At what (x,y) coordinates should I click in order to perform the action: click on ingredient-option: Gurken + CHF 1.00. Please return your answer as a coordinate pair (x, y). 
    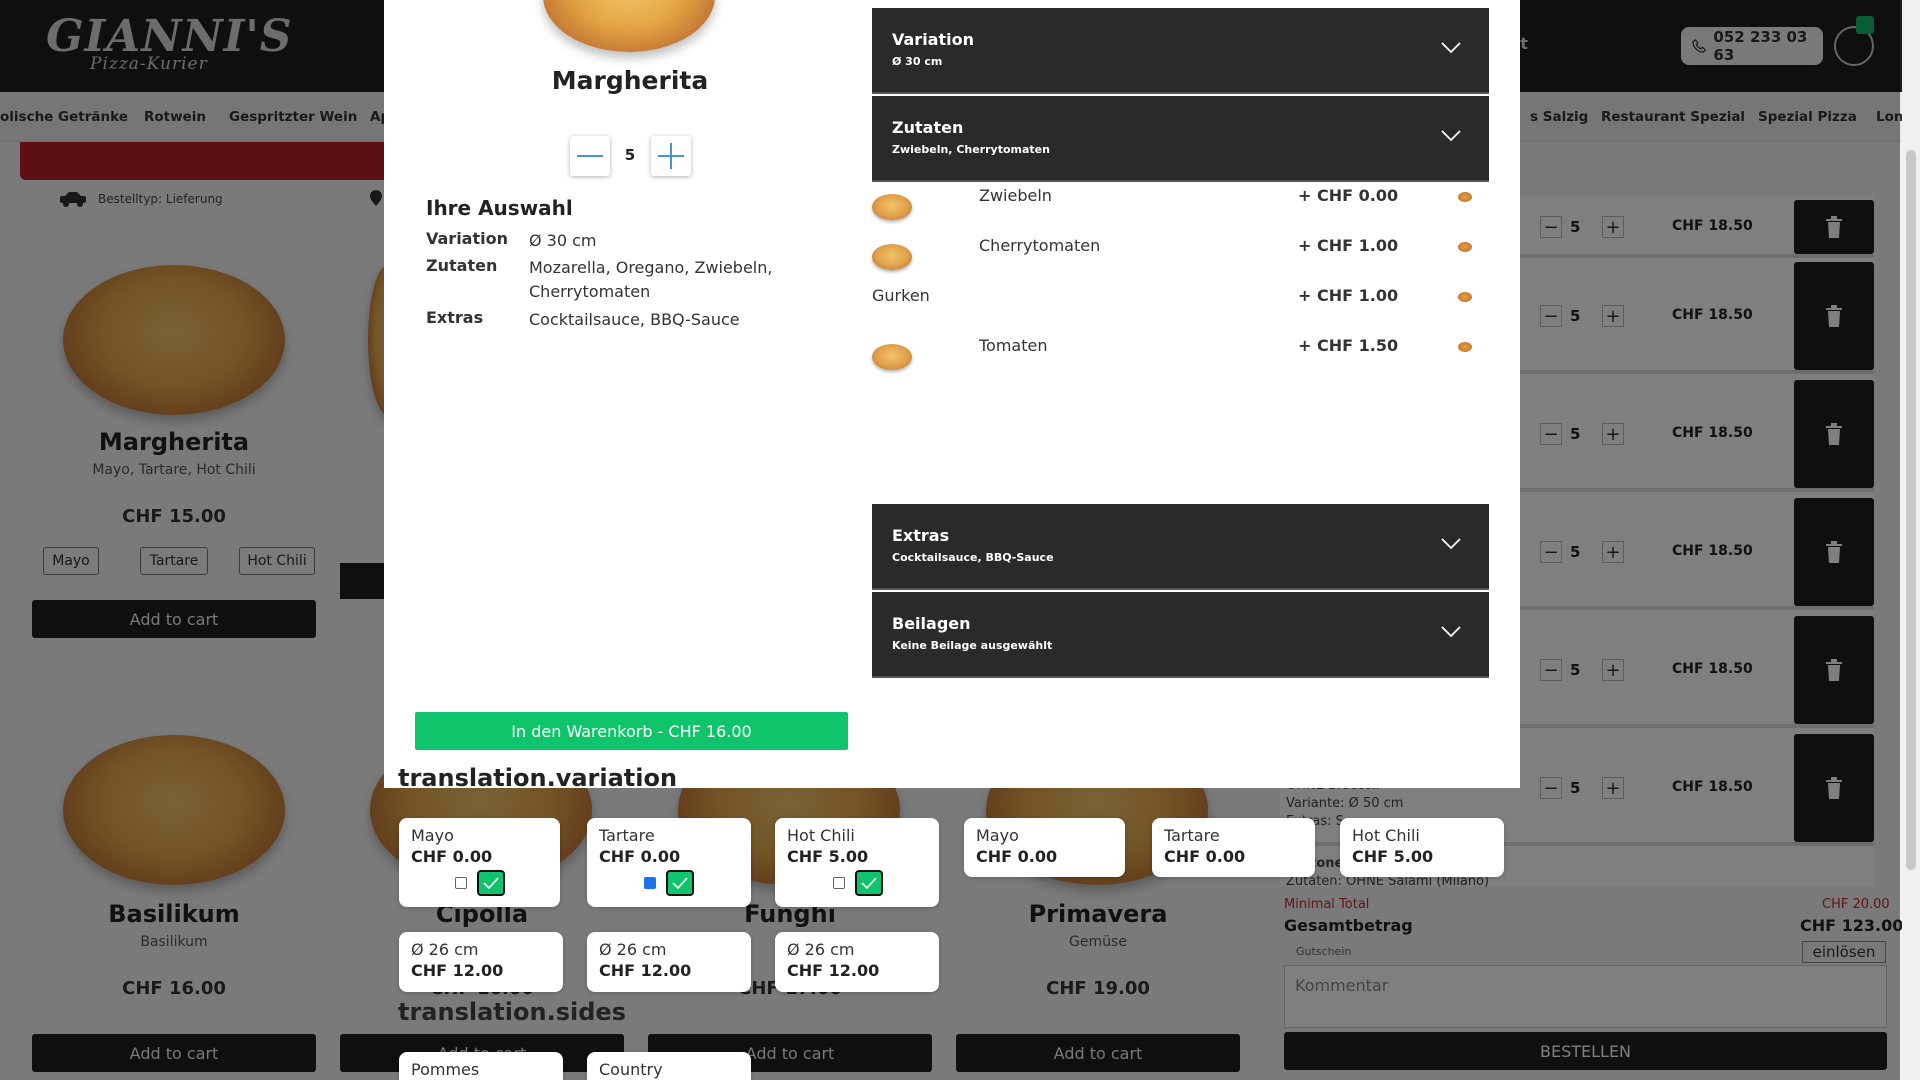
    Looking at the image, I should click on (1180, 311).